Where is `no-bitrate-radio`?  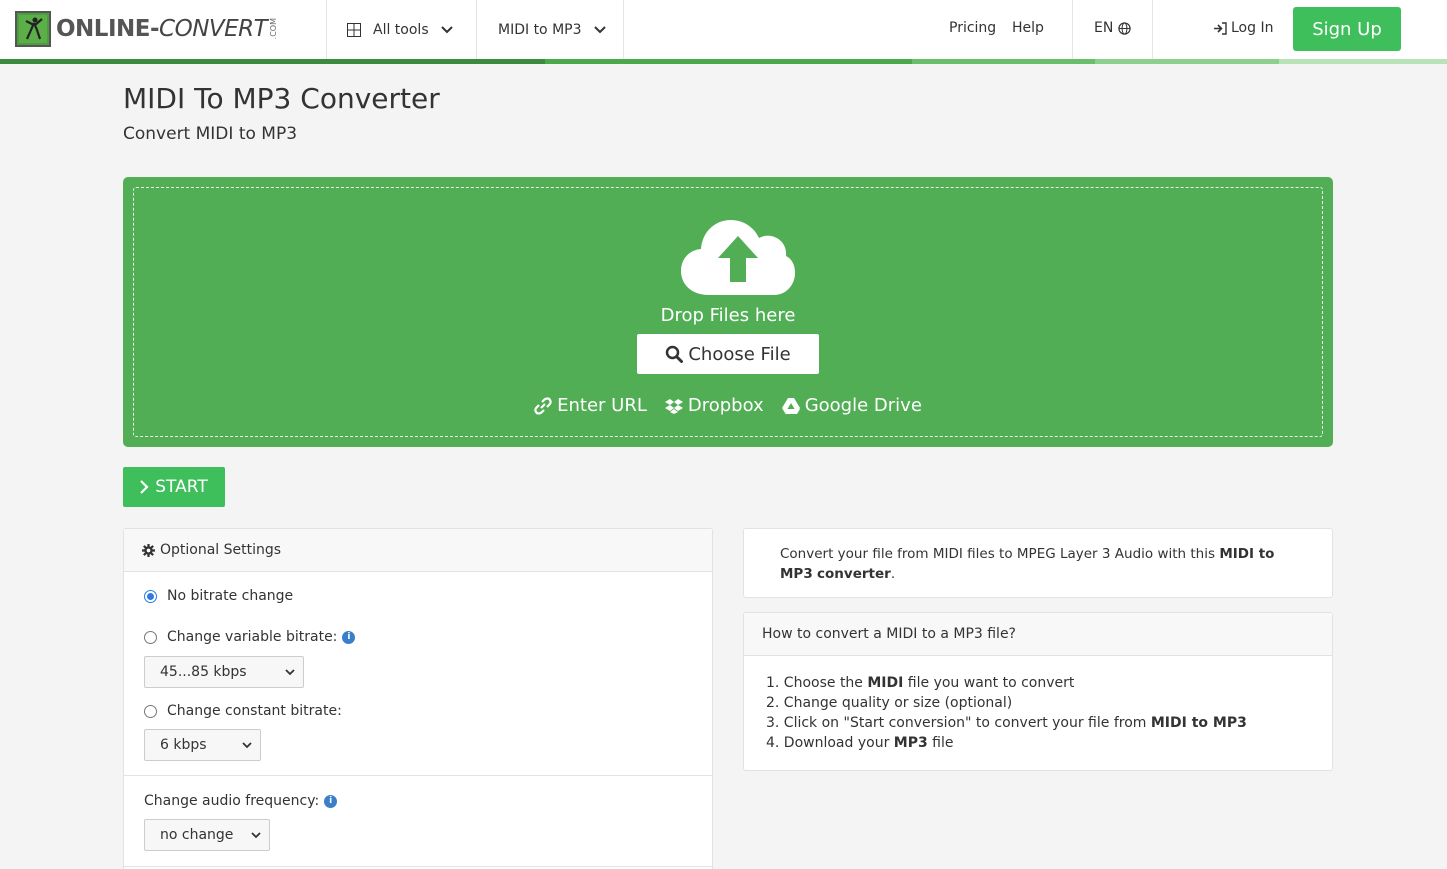
no-bitrate-radio is located at coordinates (150, 596).